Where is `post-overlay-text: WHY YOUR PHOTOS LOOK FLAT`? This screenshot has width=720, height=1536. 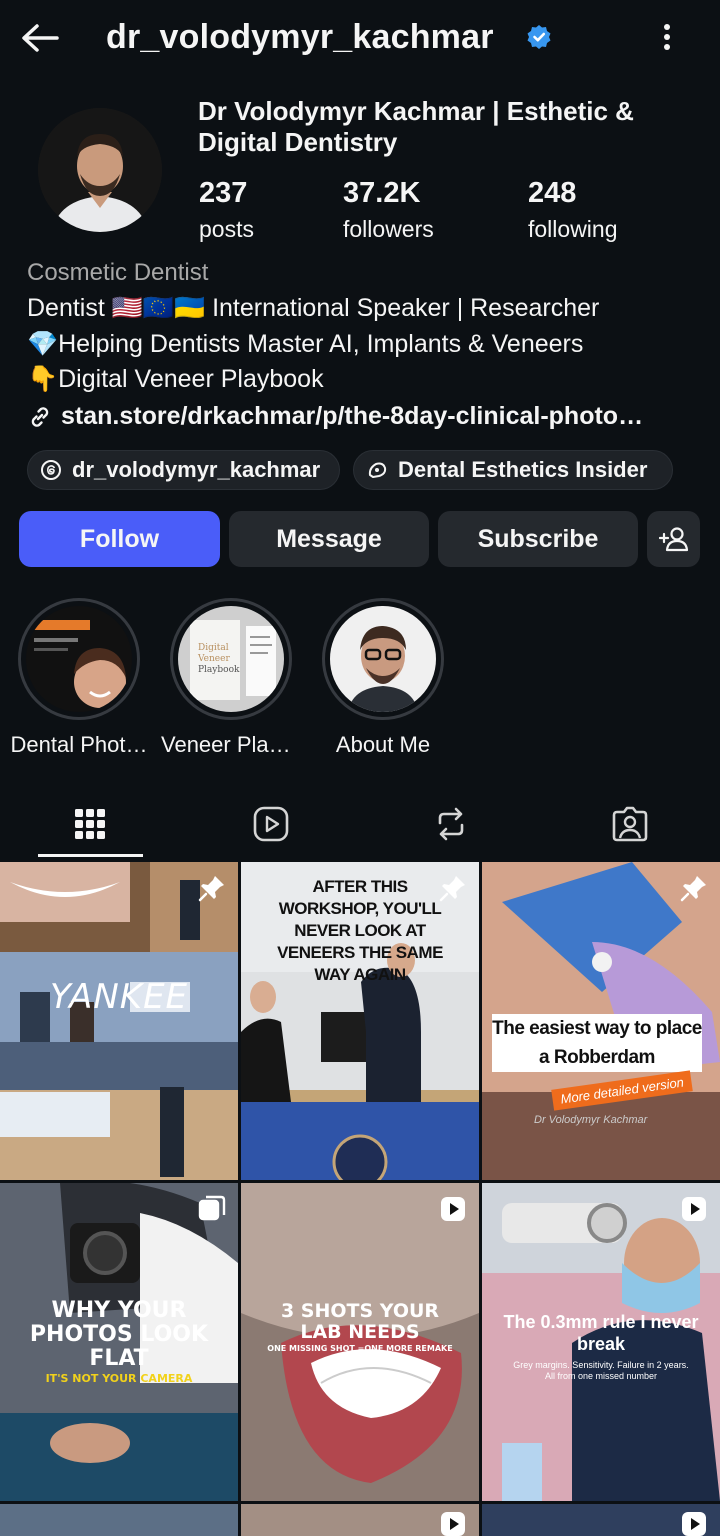
post-overlay-text: WHY YOUR PHOTOS LOOK FLAT is located at coordinates (119, 1334).